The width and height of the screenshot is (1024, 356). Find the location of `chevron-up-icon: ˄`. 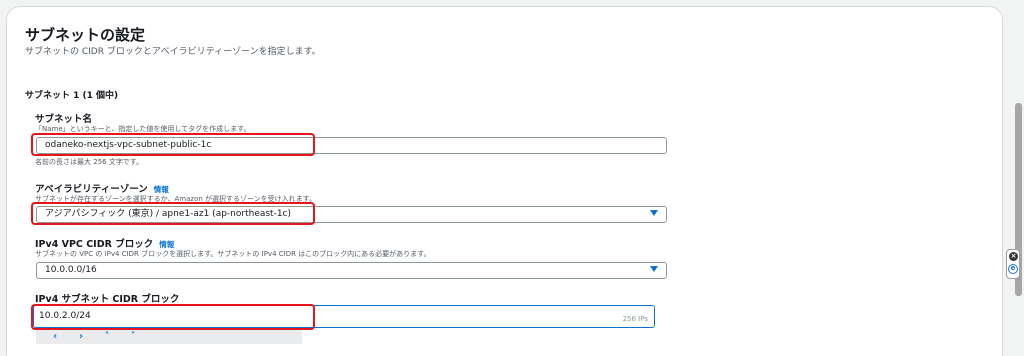

chevron-up-icon: ˄ is located at coordinates (107, 336).